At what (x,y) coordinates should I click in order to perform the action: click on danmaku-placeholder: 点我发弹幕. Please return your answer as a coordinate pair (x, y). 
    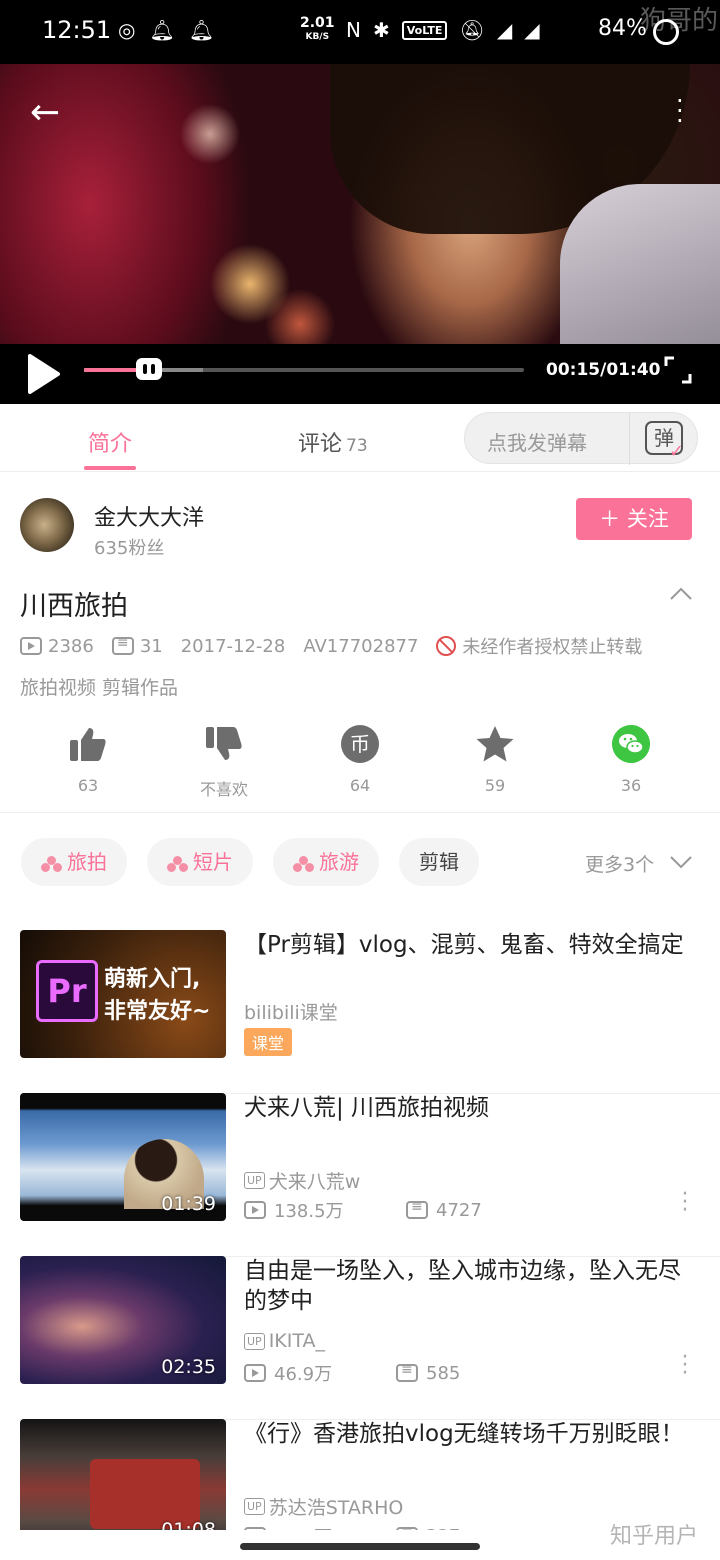
    Looking at the image, I should click on (537, 443).